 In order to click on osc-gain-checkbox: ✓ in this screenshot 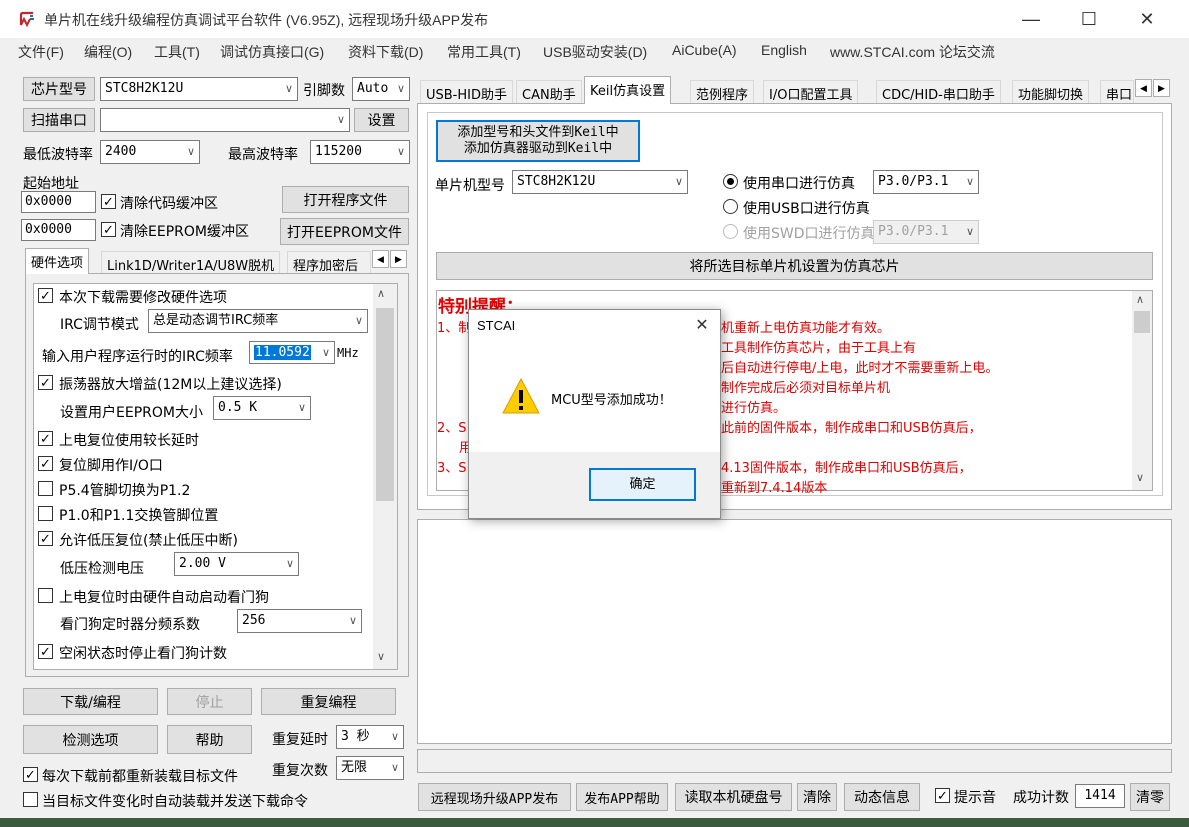, I will do `click(45, 382)`.